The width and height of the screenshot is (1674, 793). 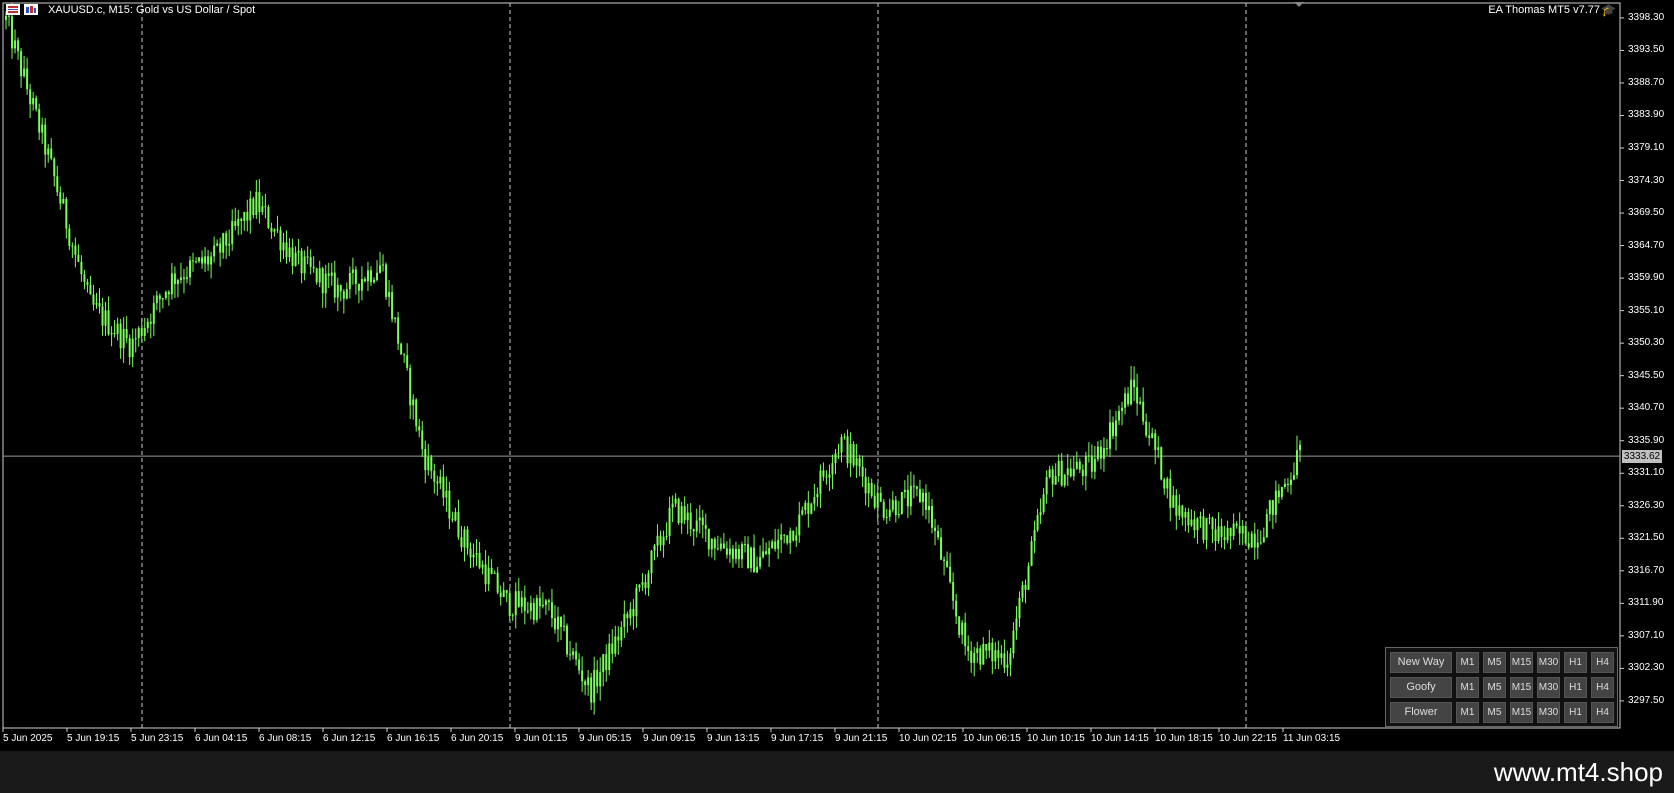 What do you see at coordinates (1646, 343) in the screenshot?
I see `price-label: 3350.30` at bounding box center [1646, 343].